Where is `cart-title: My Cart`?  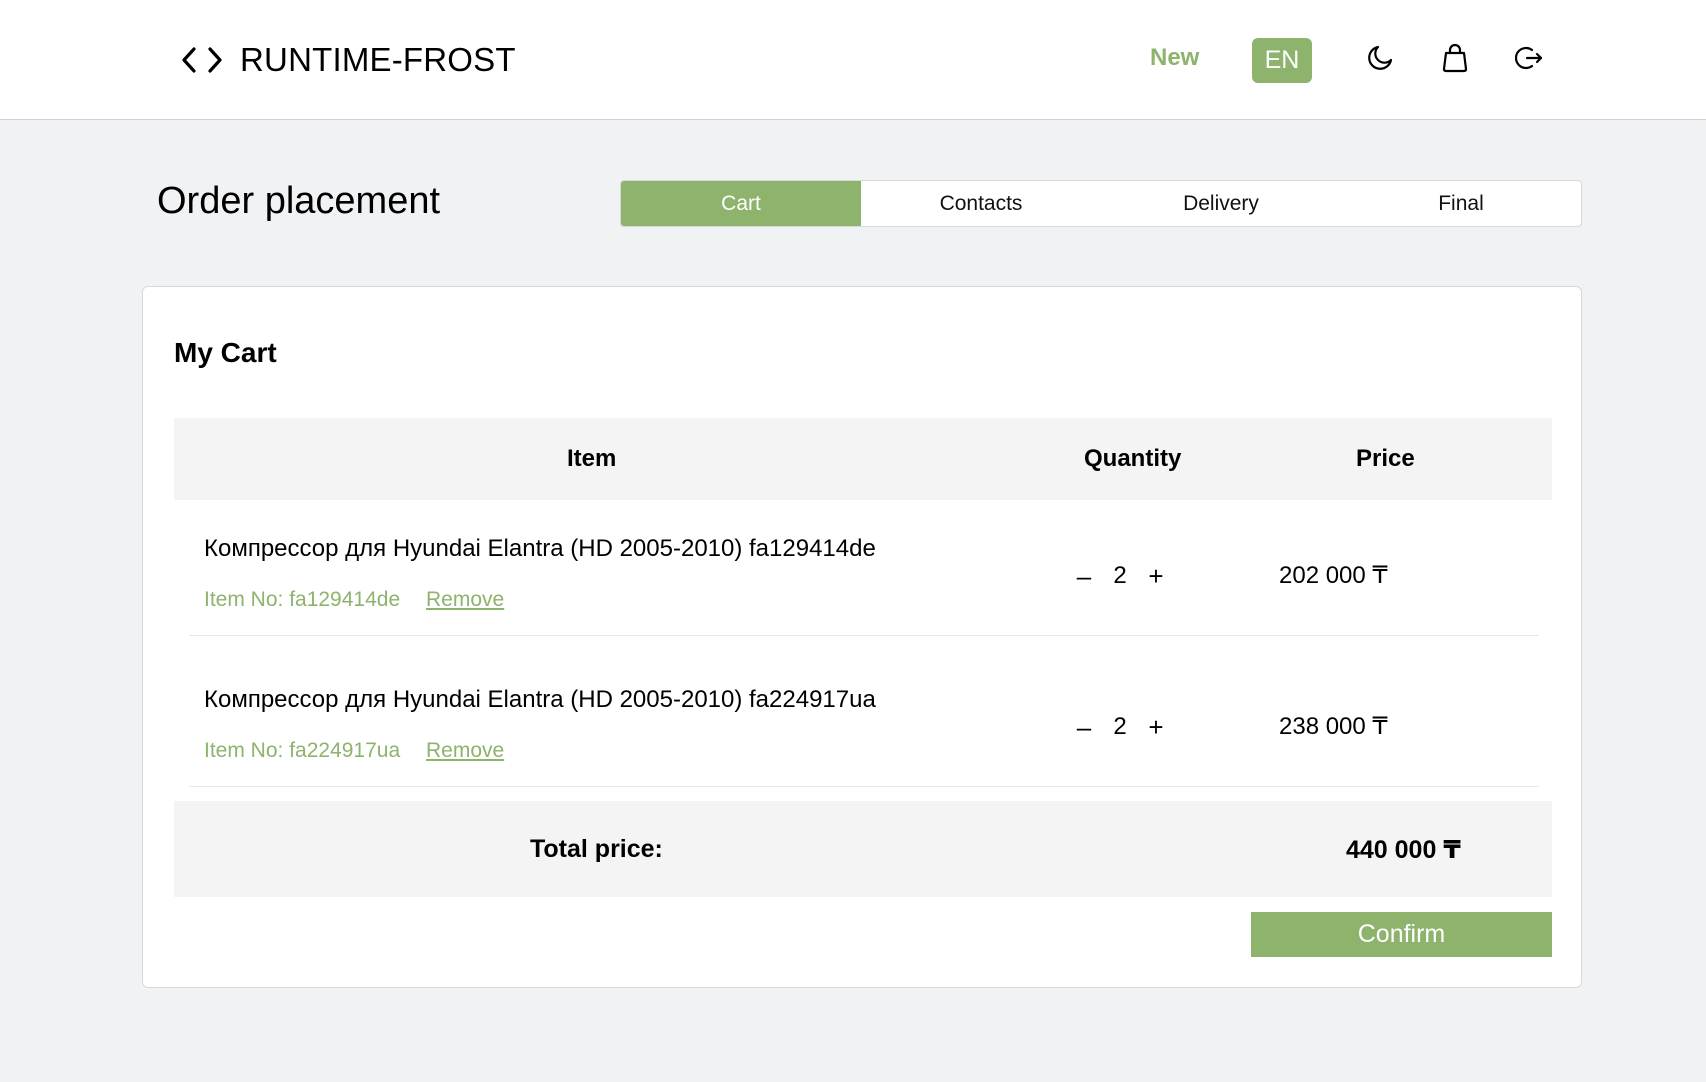
cart-title: My Cart is located at coordinates (225, 352).